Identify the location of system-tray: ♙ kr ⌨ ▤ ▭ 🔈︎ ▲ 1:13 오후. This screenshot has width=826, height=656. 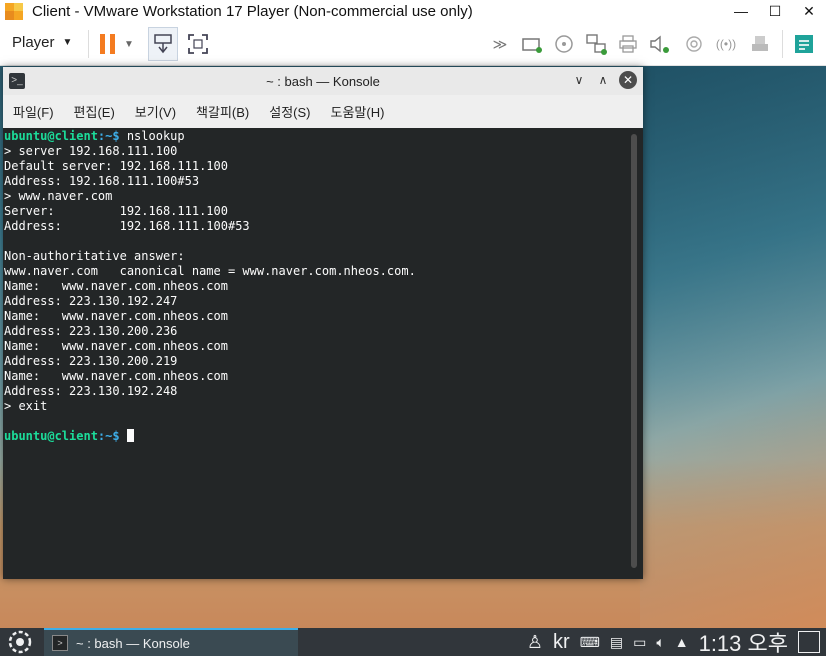
(676, 642).